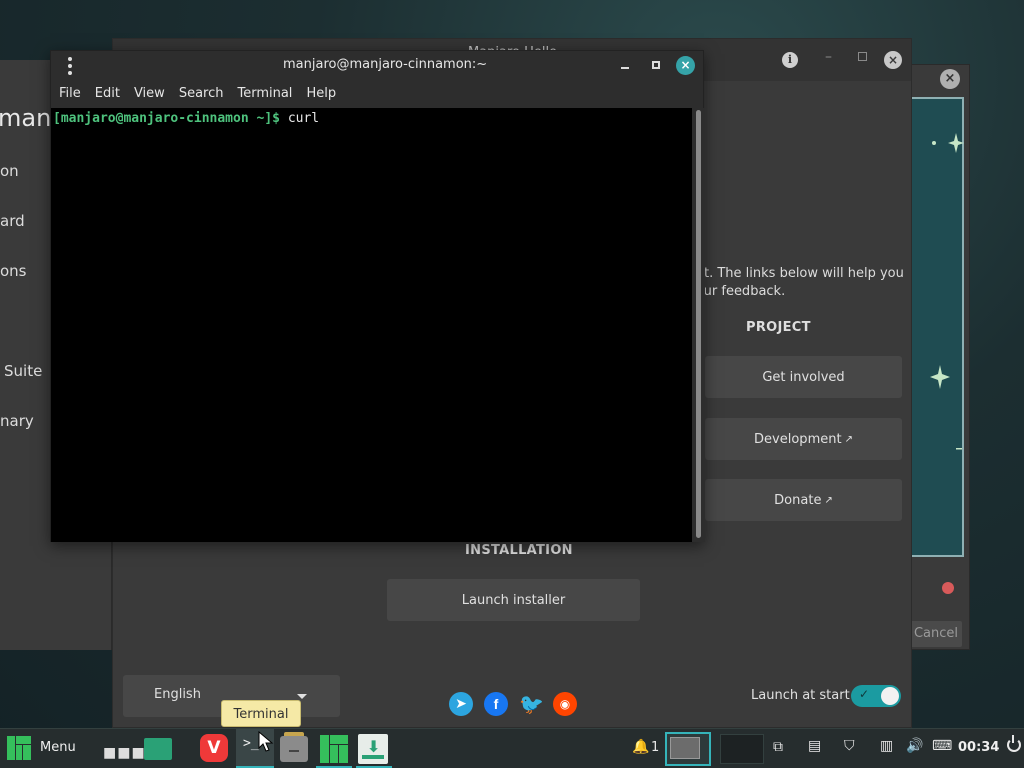 This screenshot has width=1024, height=768. I want to click on terminal-titlebar: manjaro@manjaro-cinnamon:~ ×, so click(377, 66).